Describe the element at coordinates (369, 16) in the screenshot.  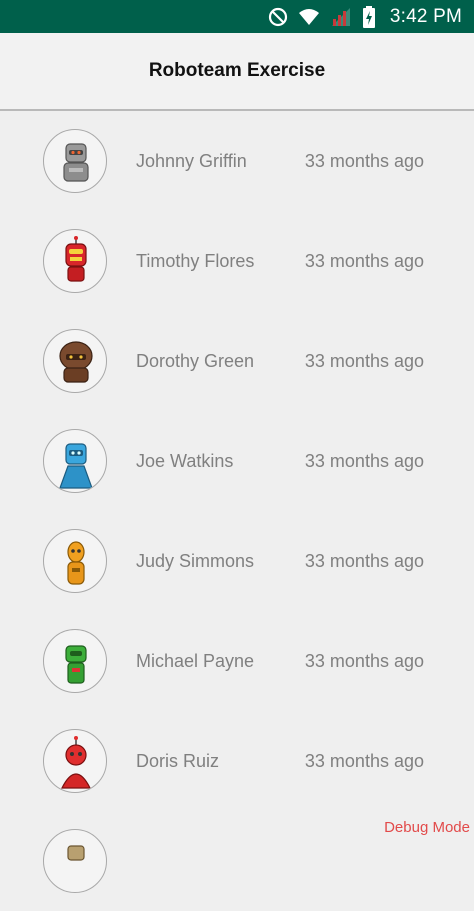
I see `battery-charging-icon` at that location.